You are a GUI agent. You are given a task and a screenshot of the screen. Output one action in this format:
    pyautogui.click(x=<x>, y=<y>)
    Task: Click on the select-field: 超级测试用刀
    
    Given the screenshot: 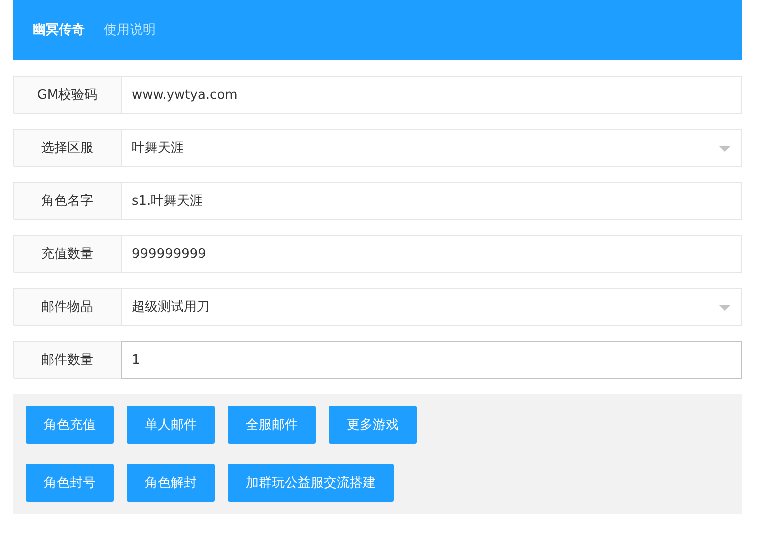 What is the action you would take?
    pyautogui.click(x=431, y=307)
    